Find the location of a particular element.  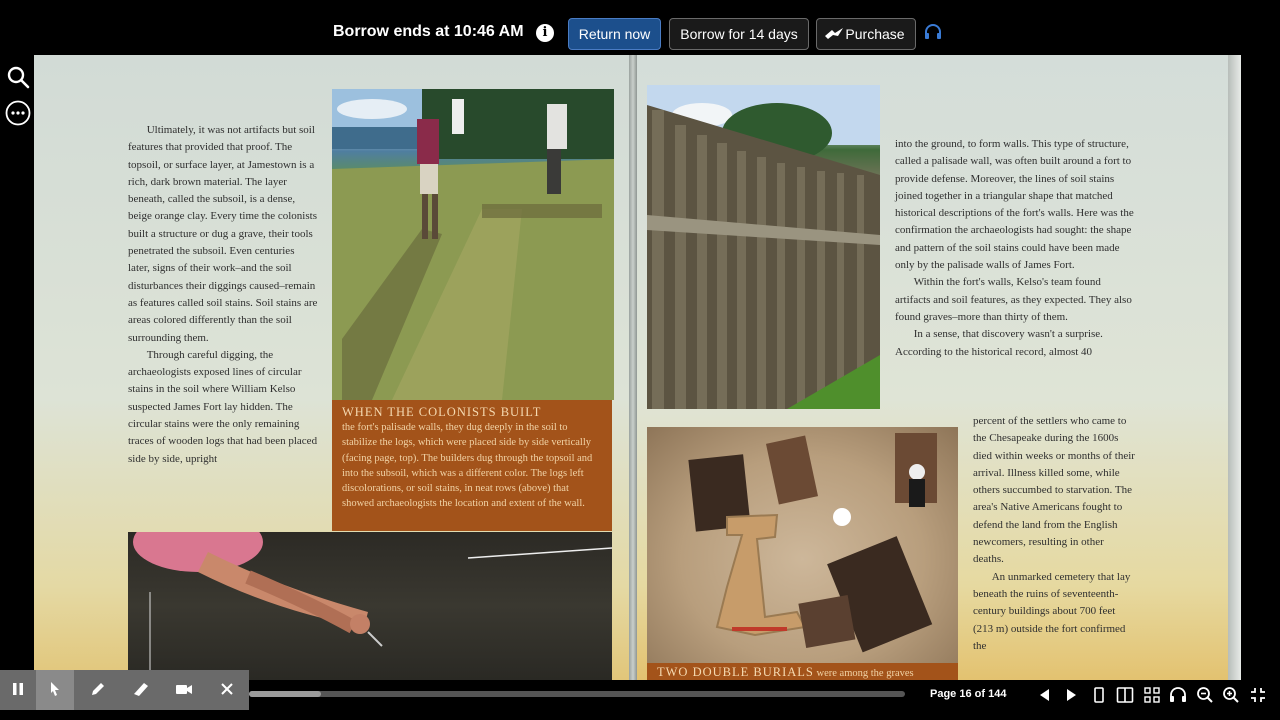

search-icon is located at coordinates (18, 77).